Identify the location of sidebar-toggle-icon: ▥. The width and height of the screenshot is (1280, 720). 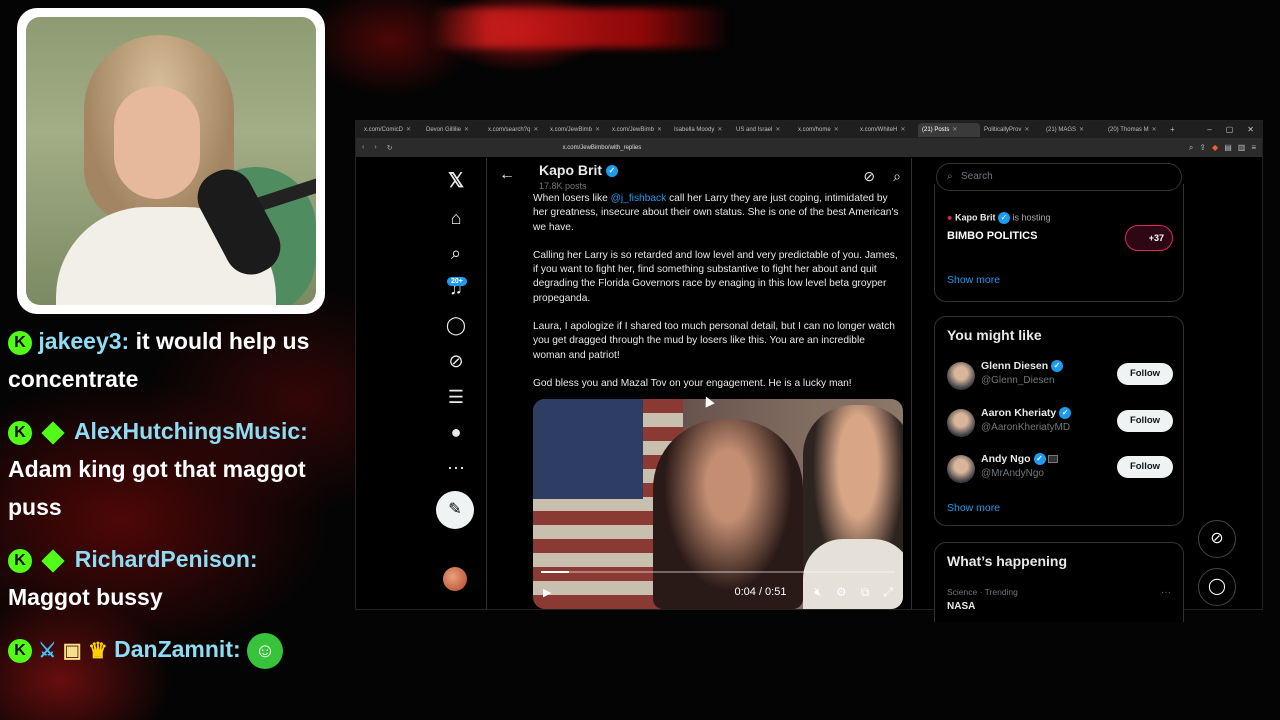
(1242, 148).